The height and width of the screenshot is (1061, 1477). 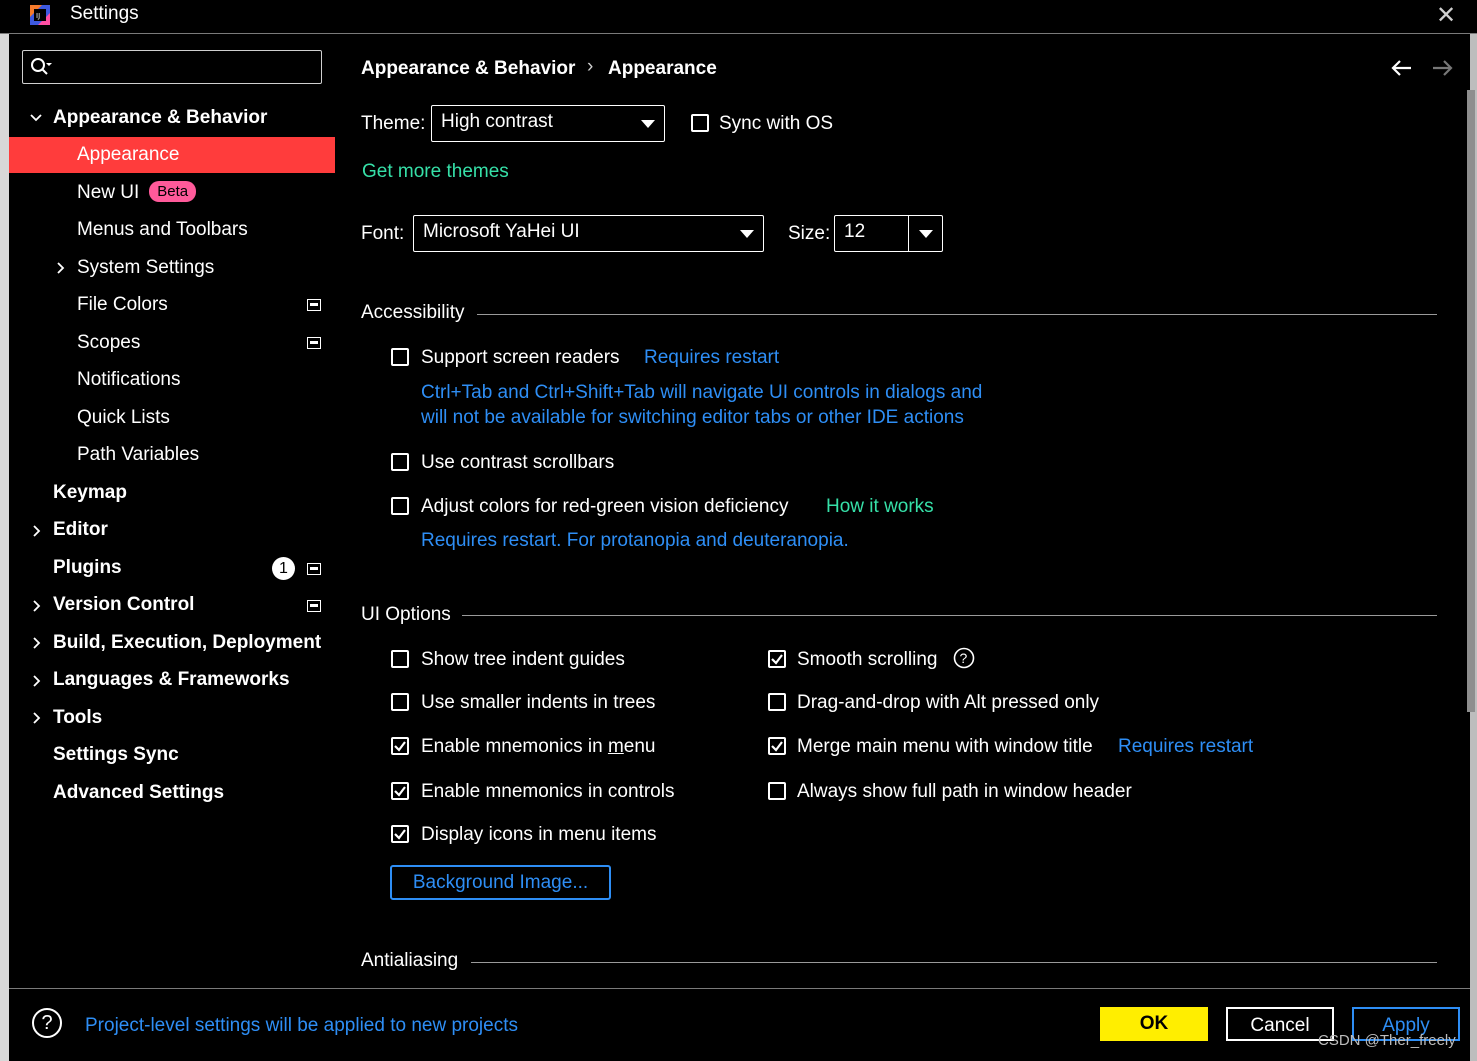 What do you see at coordinates (145, 268) in the screenshot?
I see `tree-item-system-settings: System Settings` at bounding box center [145, 268].